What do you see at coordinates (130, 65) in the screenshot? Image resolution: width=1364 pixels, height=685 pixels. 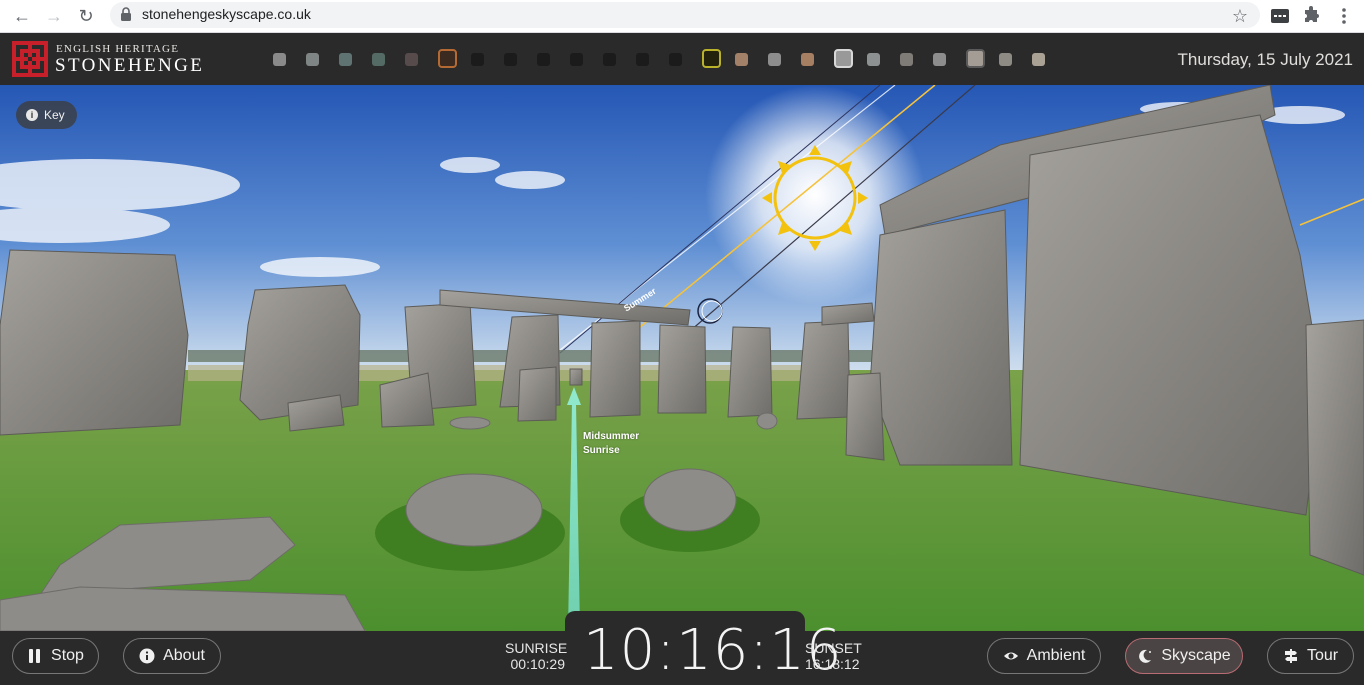 I see `brand-title: STONEHENGE` at bounding box center [130, 65].